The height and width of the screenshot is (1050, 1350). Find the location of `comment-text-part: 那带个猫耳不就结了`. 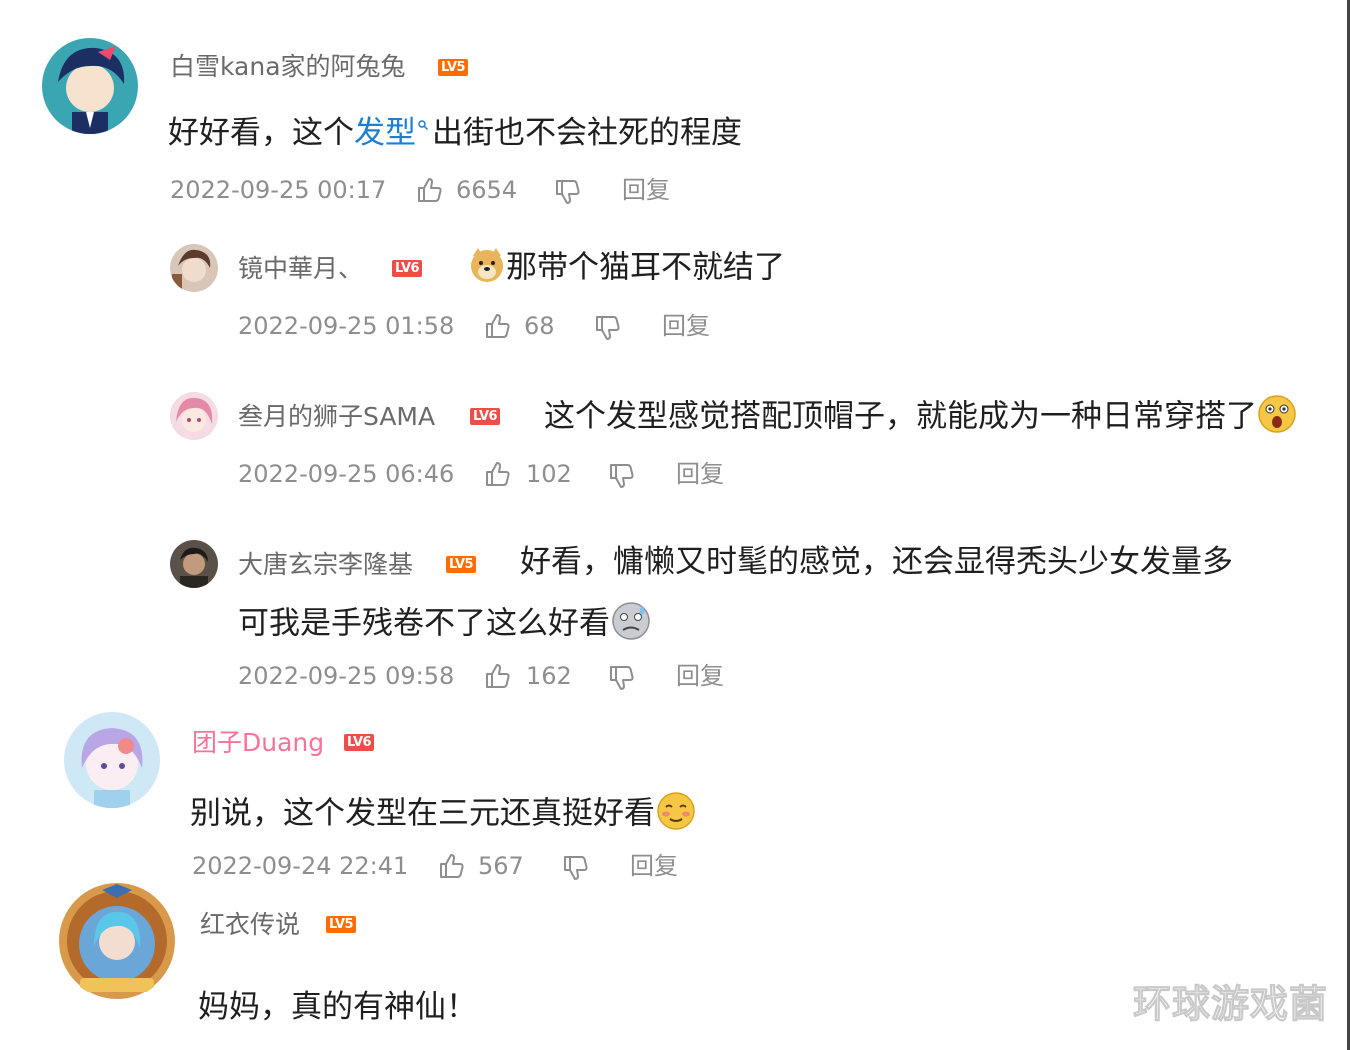

comment-text-part: 那带个猫耳不就结了 is located at coordinates (645, 267).